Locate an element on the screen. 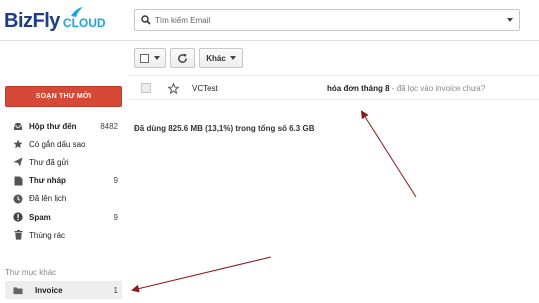 The image size is (539, 303). sidebar-item-count: 1 is located at coordinates (115, 290).